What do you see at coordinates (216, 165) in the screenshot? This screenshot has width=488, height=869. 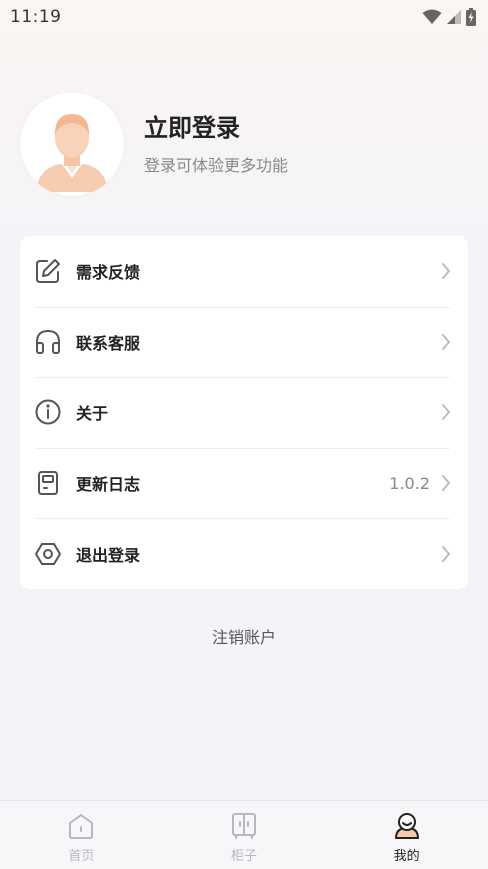 I see `login-subtitle: 登录可体验更多功能` at bounding box center [216, 165].